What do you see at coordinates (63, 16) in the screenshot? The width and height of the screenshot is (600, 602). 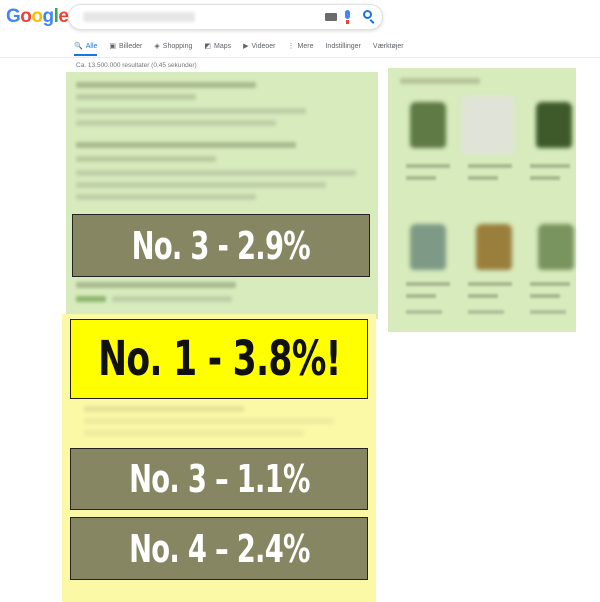 I see `logo-letter: e` at bounding box center [63, 16].